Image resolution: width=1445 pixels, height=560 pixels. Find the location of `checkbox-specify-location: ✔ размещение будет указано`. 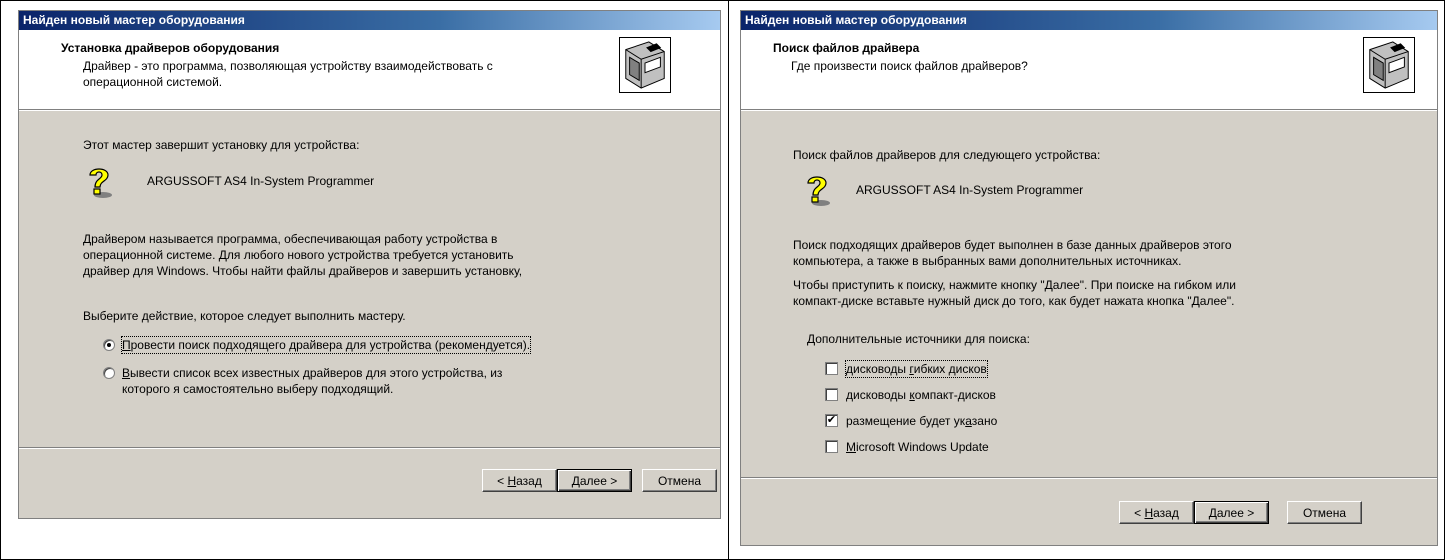

checkbox-specify-location: ✔ размещение будет указано is located at coordinates (911, 421).